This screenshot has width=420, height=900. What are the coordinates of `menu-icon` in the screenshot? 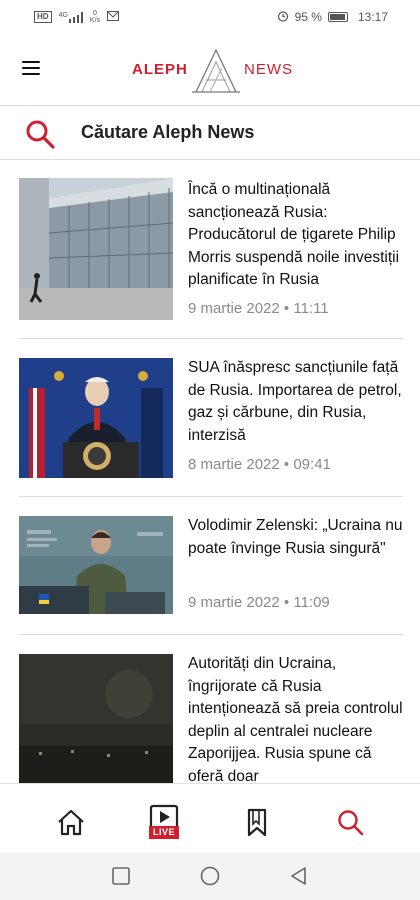 It's located at (31, 68).